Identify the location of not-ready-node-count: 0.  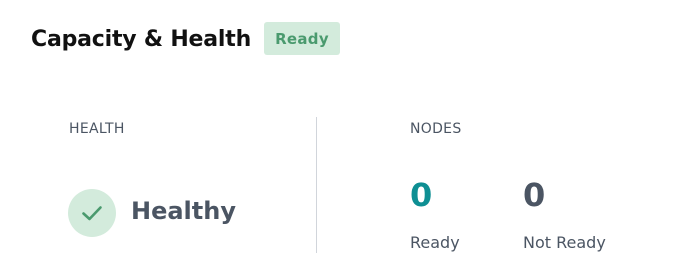
(534, 195).